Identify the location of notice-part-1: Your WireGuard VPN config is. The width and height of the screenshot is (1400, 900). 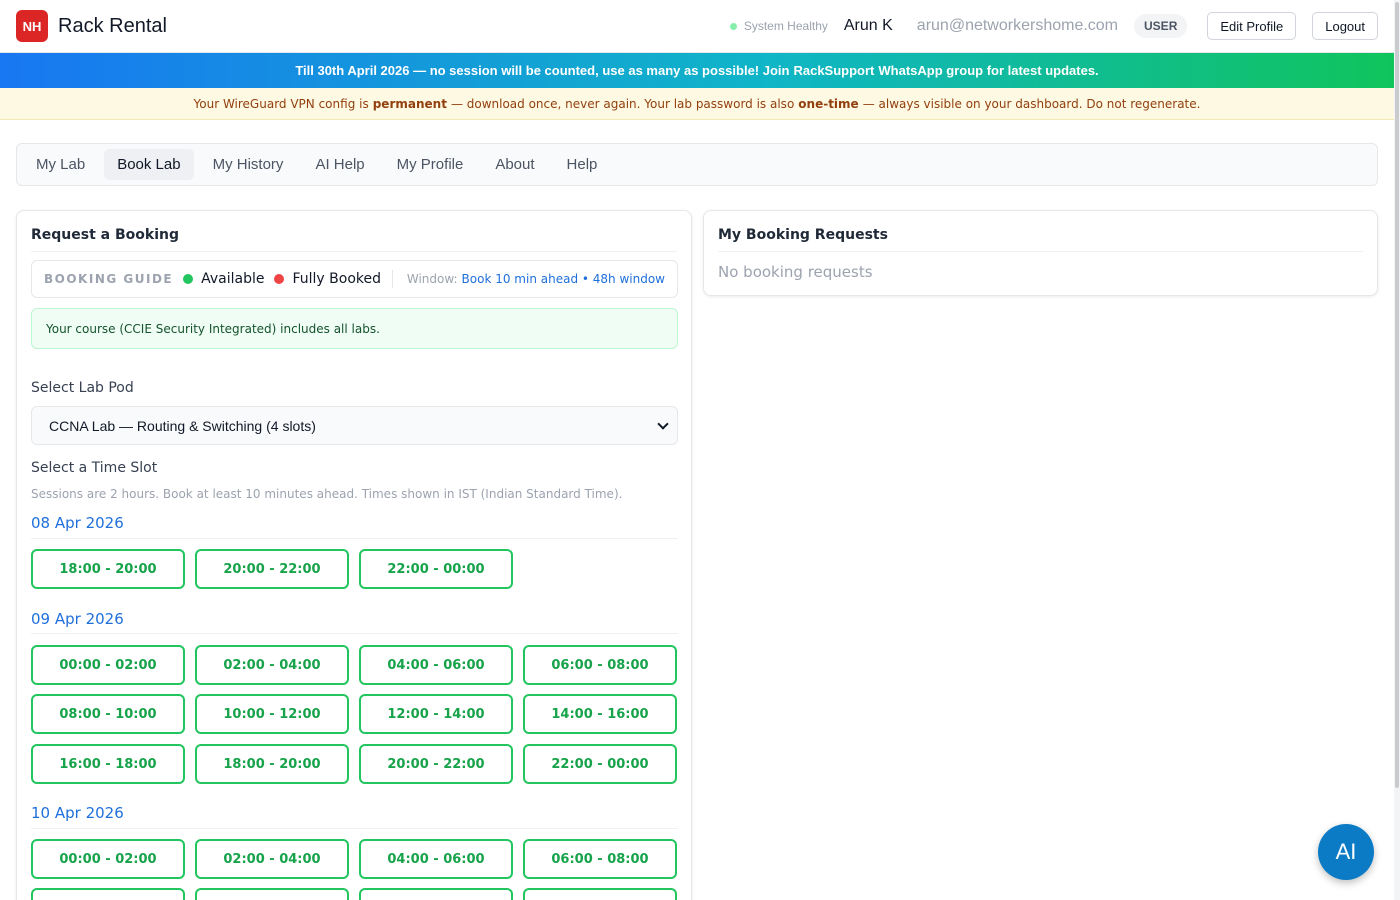
(281, 103).